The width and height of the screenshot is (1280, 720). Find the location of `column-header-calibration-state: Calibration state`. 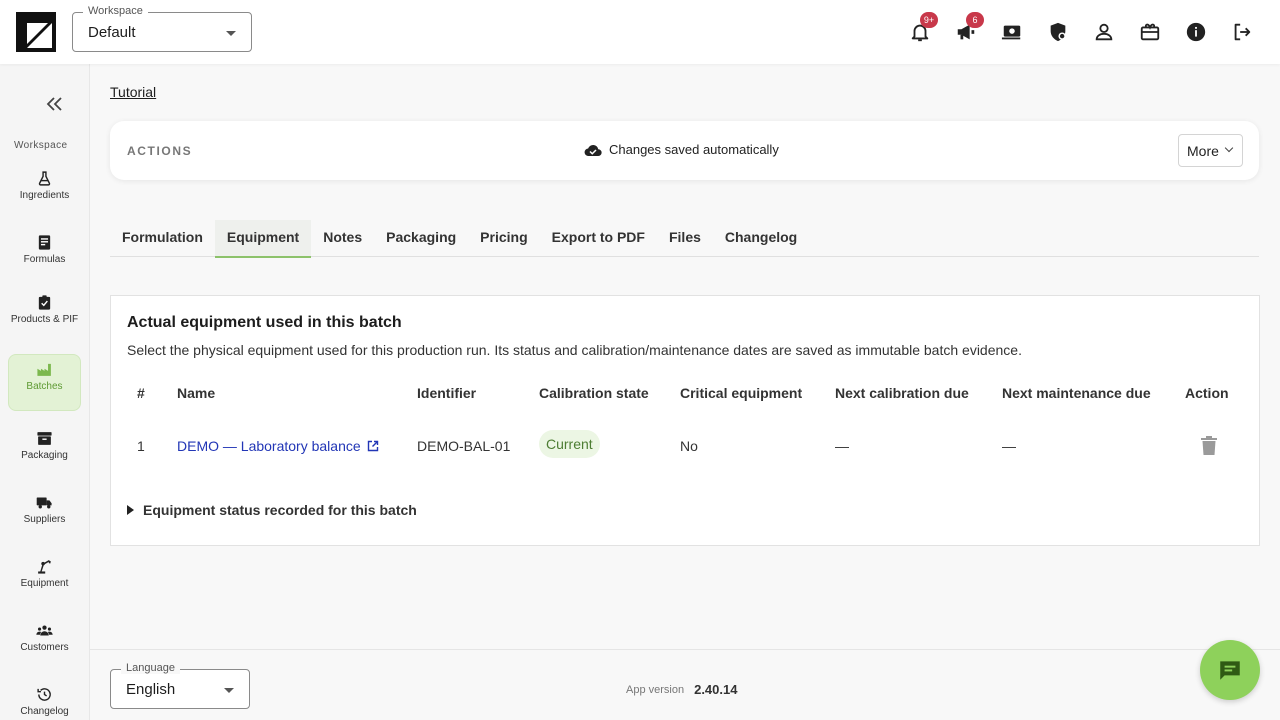

column-header-calibration-state: Calibration state is located at coordinates (594, 393).